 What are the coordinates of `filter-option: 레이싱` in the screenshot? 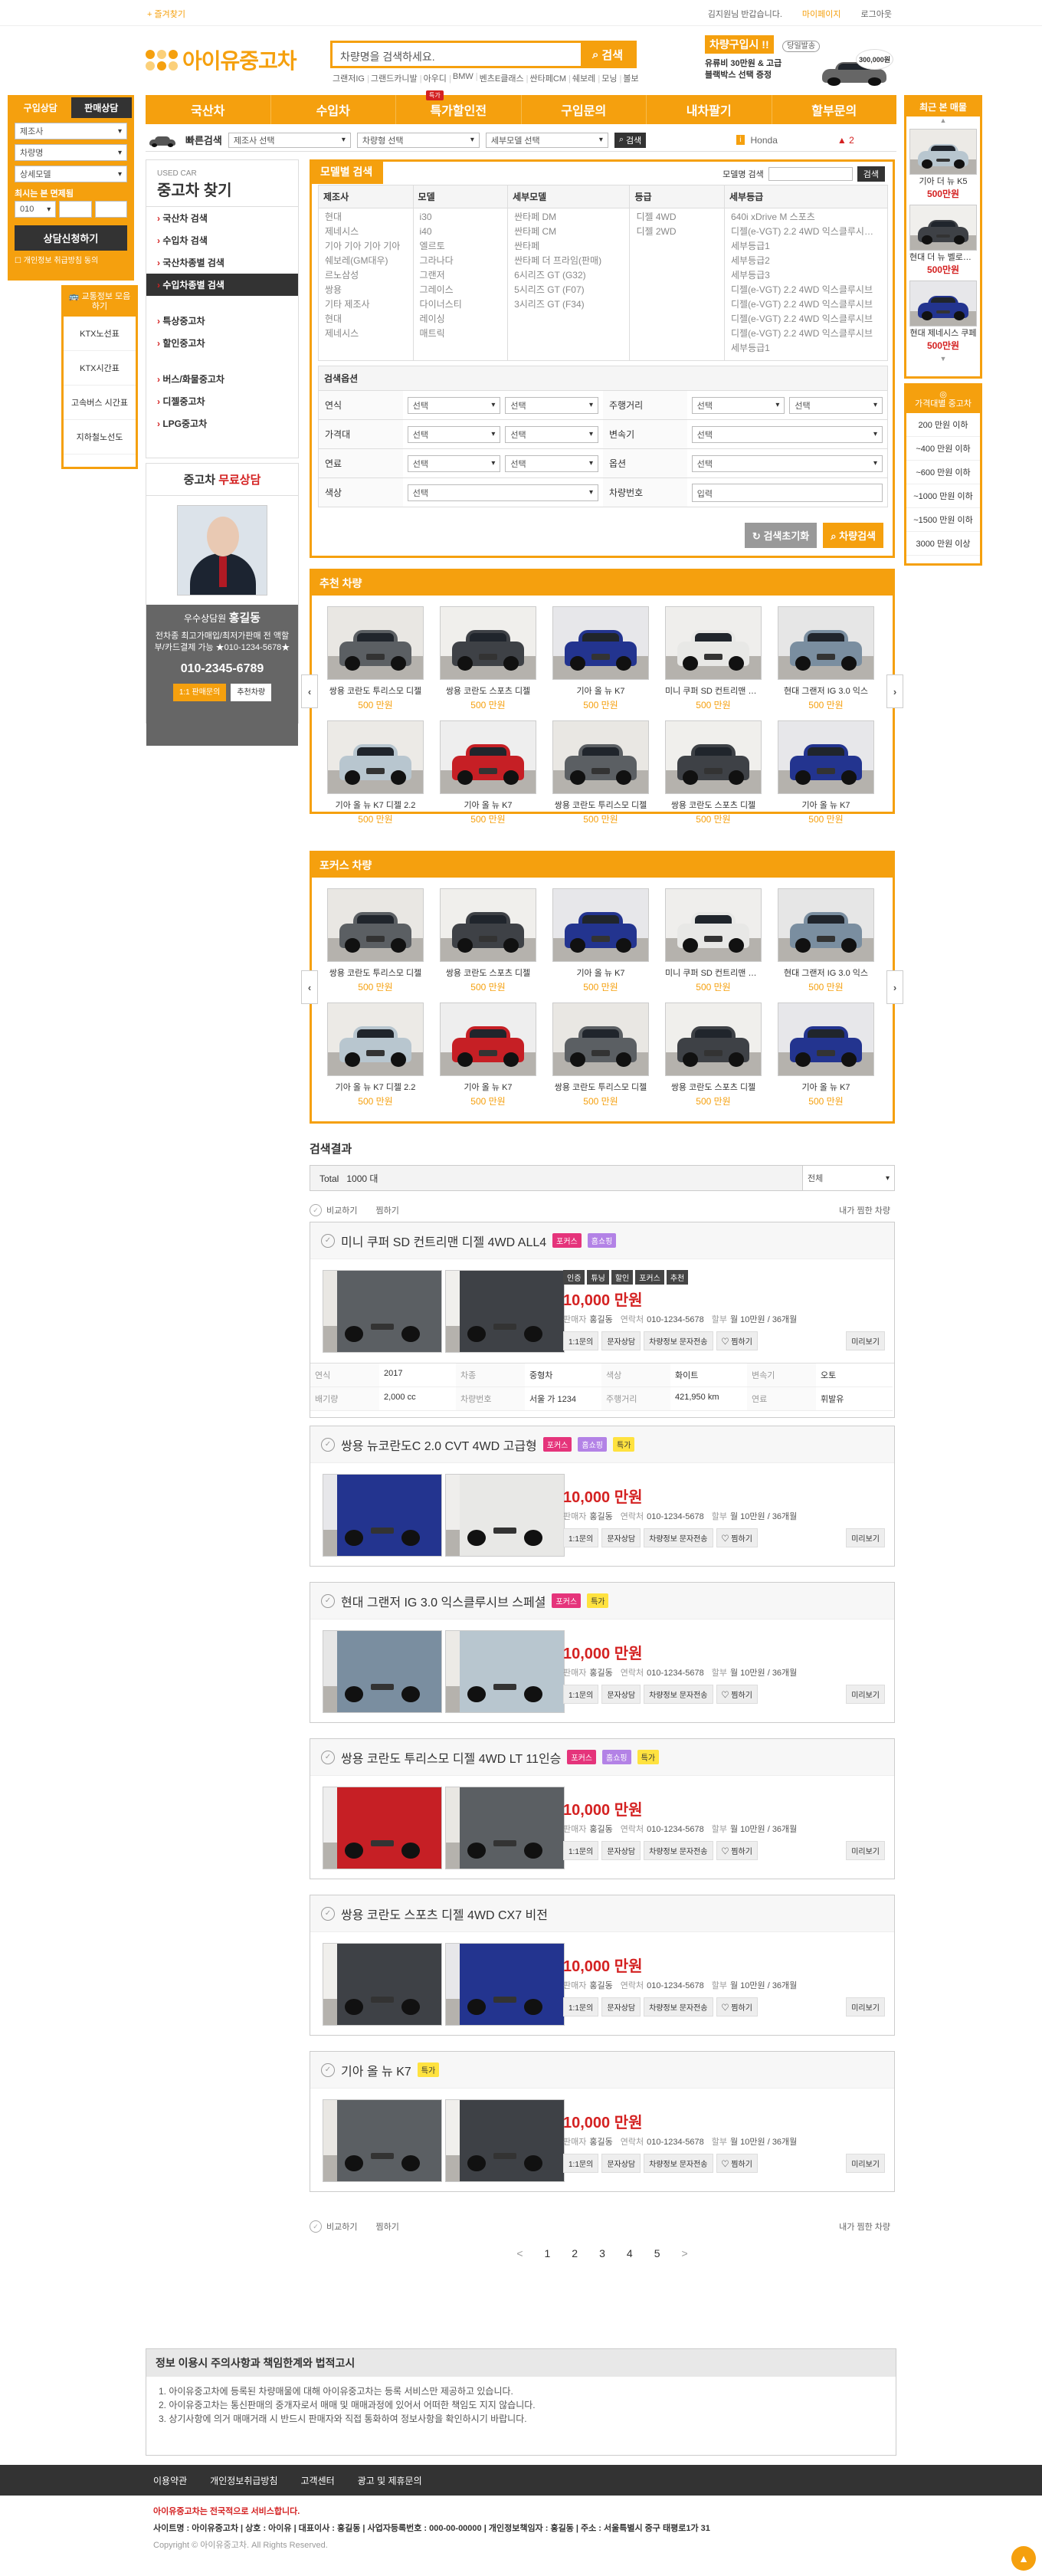 It's located at (461, 319).